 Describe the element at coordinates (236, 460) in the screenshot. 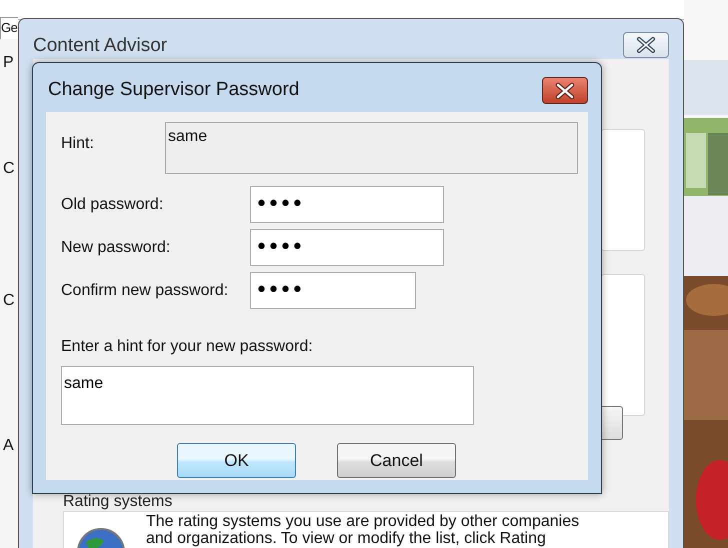

I see `ok-button: OK` at that location.